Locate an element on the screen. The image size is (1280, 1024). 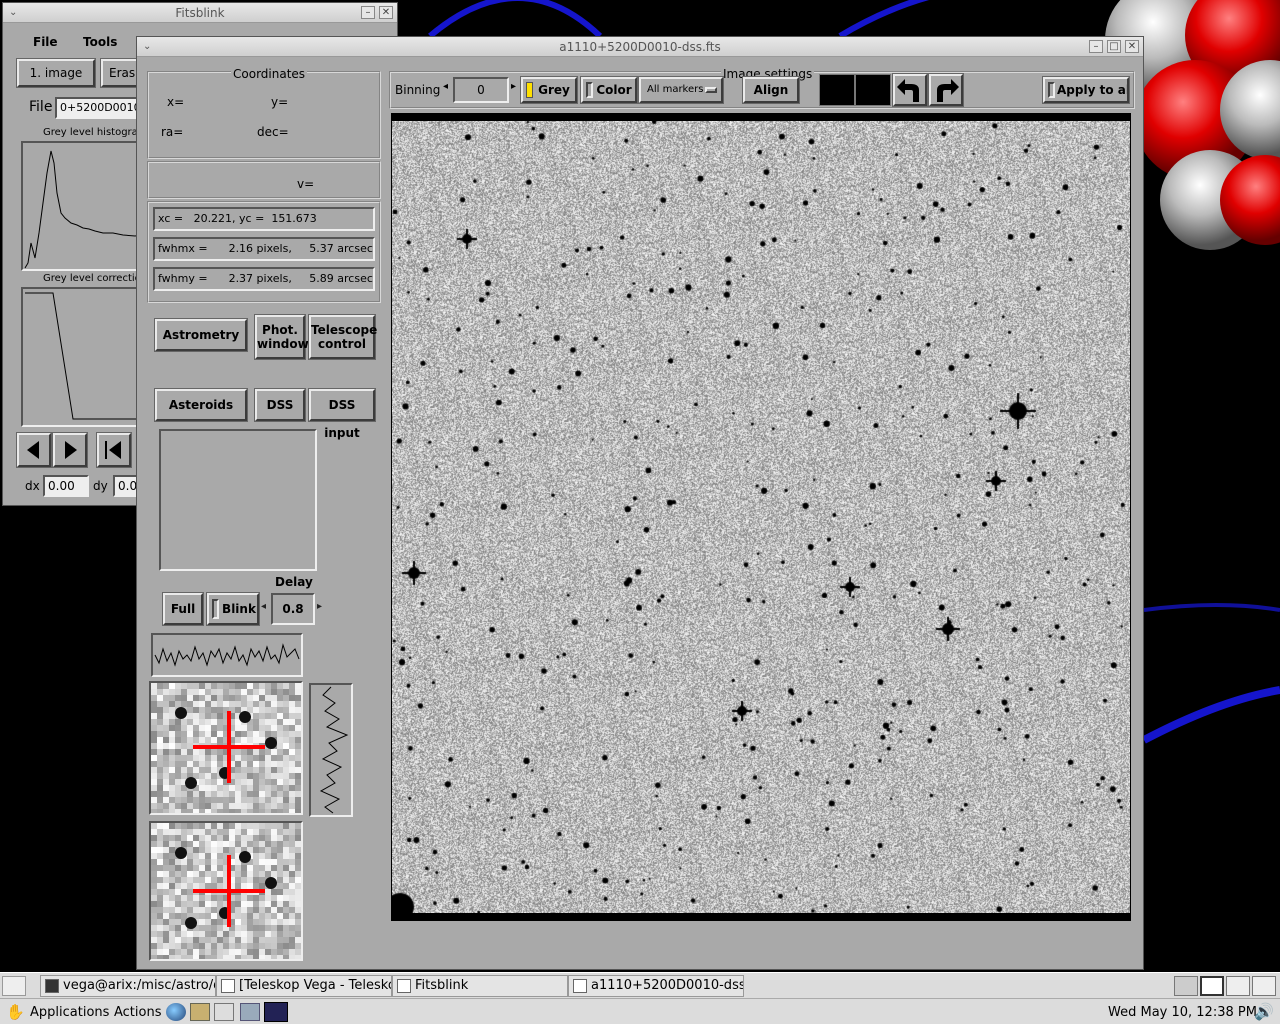
telescope-control-button: Telescope control is located at coordinates (343, 337).